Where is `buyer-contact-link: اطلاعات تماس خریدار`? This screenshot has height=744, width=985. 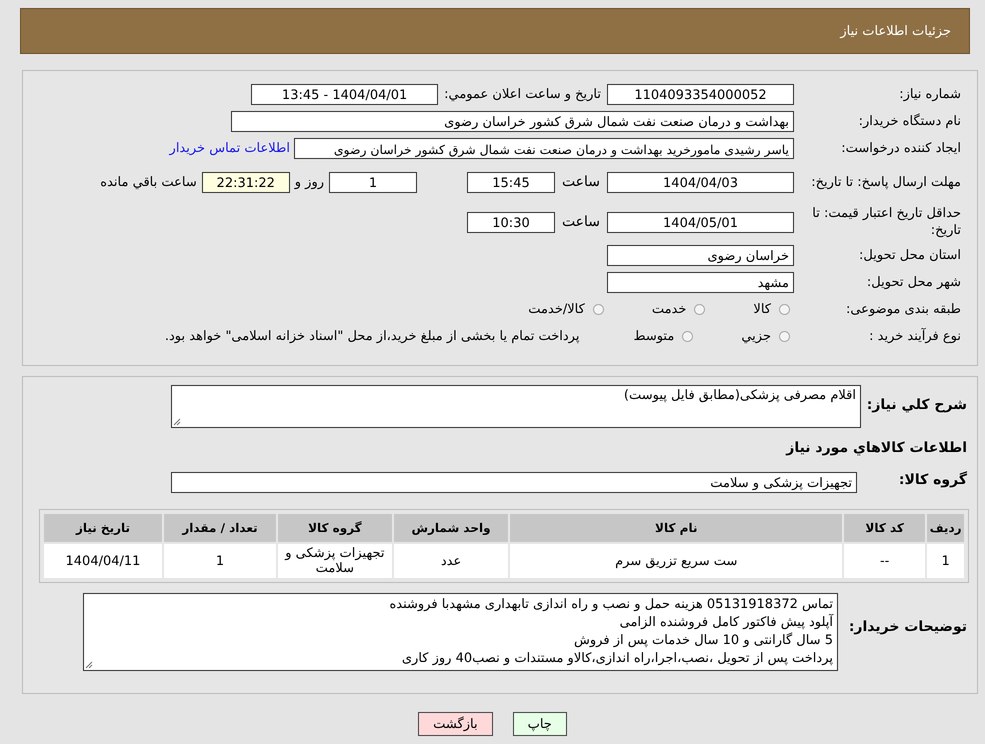 buyer-contact-link: اطلاعات تماس خریدار is located at coordinates (232, 148).